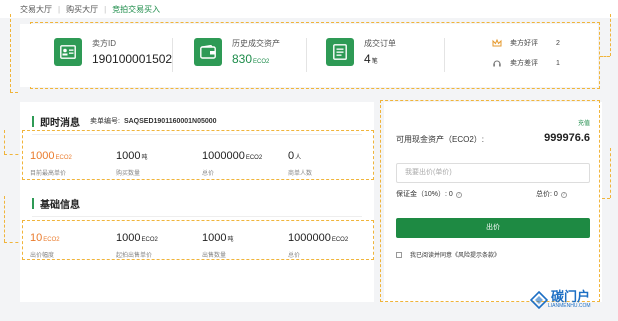  I want to click on order-number-value: SAQSED1901160001N05000, so click(170, 121).